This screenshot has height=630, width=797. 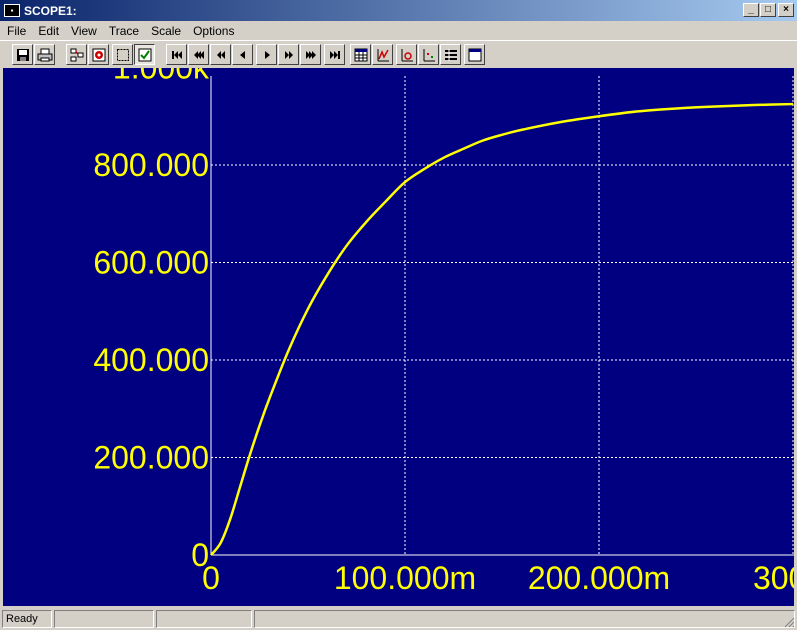 I want to click on y-tick-label: 600.000, so click(x=151, y=263).